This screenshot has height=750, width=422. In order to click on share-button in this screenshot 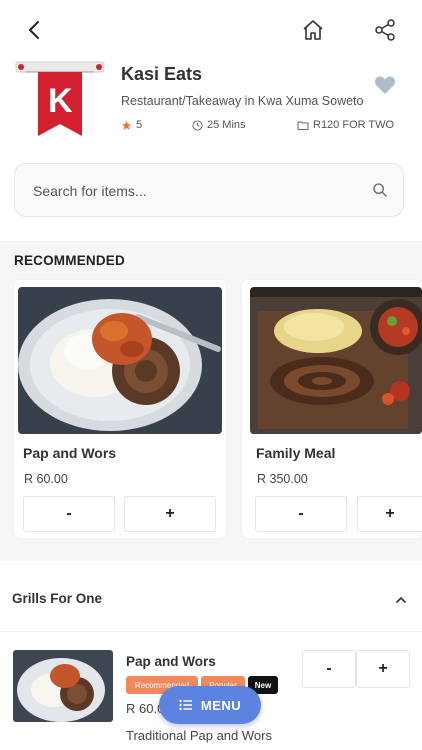, I will do `click(385, 30)`.